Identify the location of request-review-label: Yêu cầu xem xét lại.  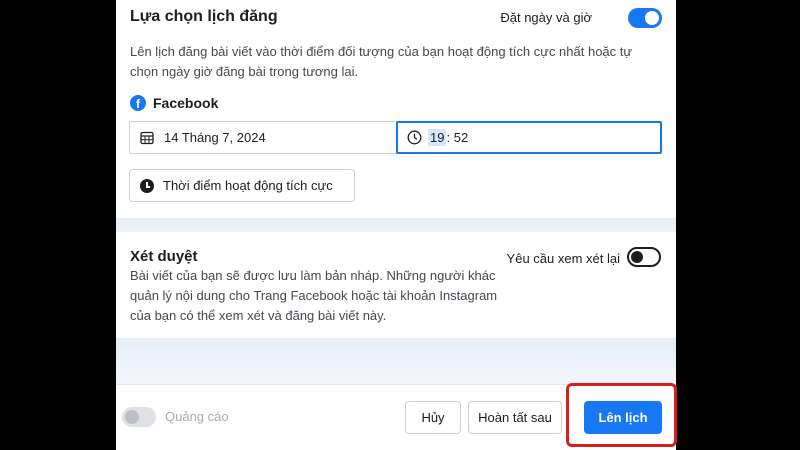
(563, 258).